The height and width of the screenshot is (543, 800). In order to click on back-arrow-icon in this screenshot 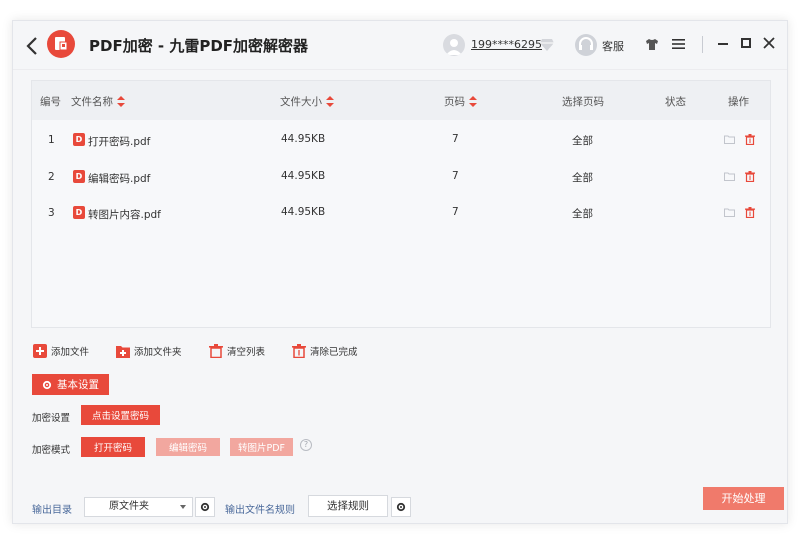, I will do `click(32, 46)`.